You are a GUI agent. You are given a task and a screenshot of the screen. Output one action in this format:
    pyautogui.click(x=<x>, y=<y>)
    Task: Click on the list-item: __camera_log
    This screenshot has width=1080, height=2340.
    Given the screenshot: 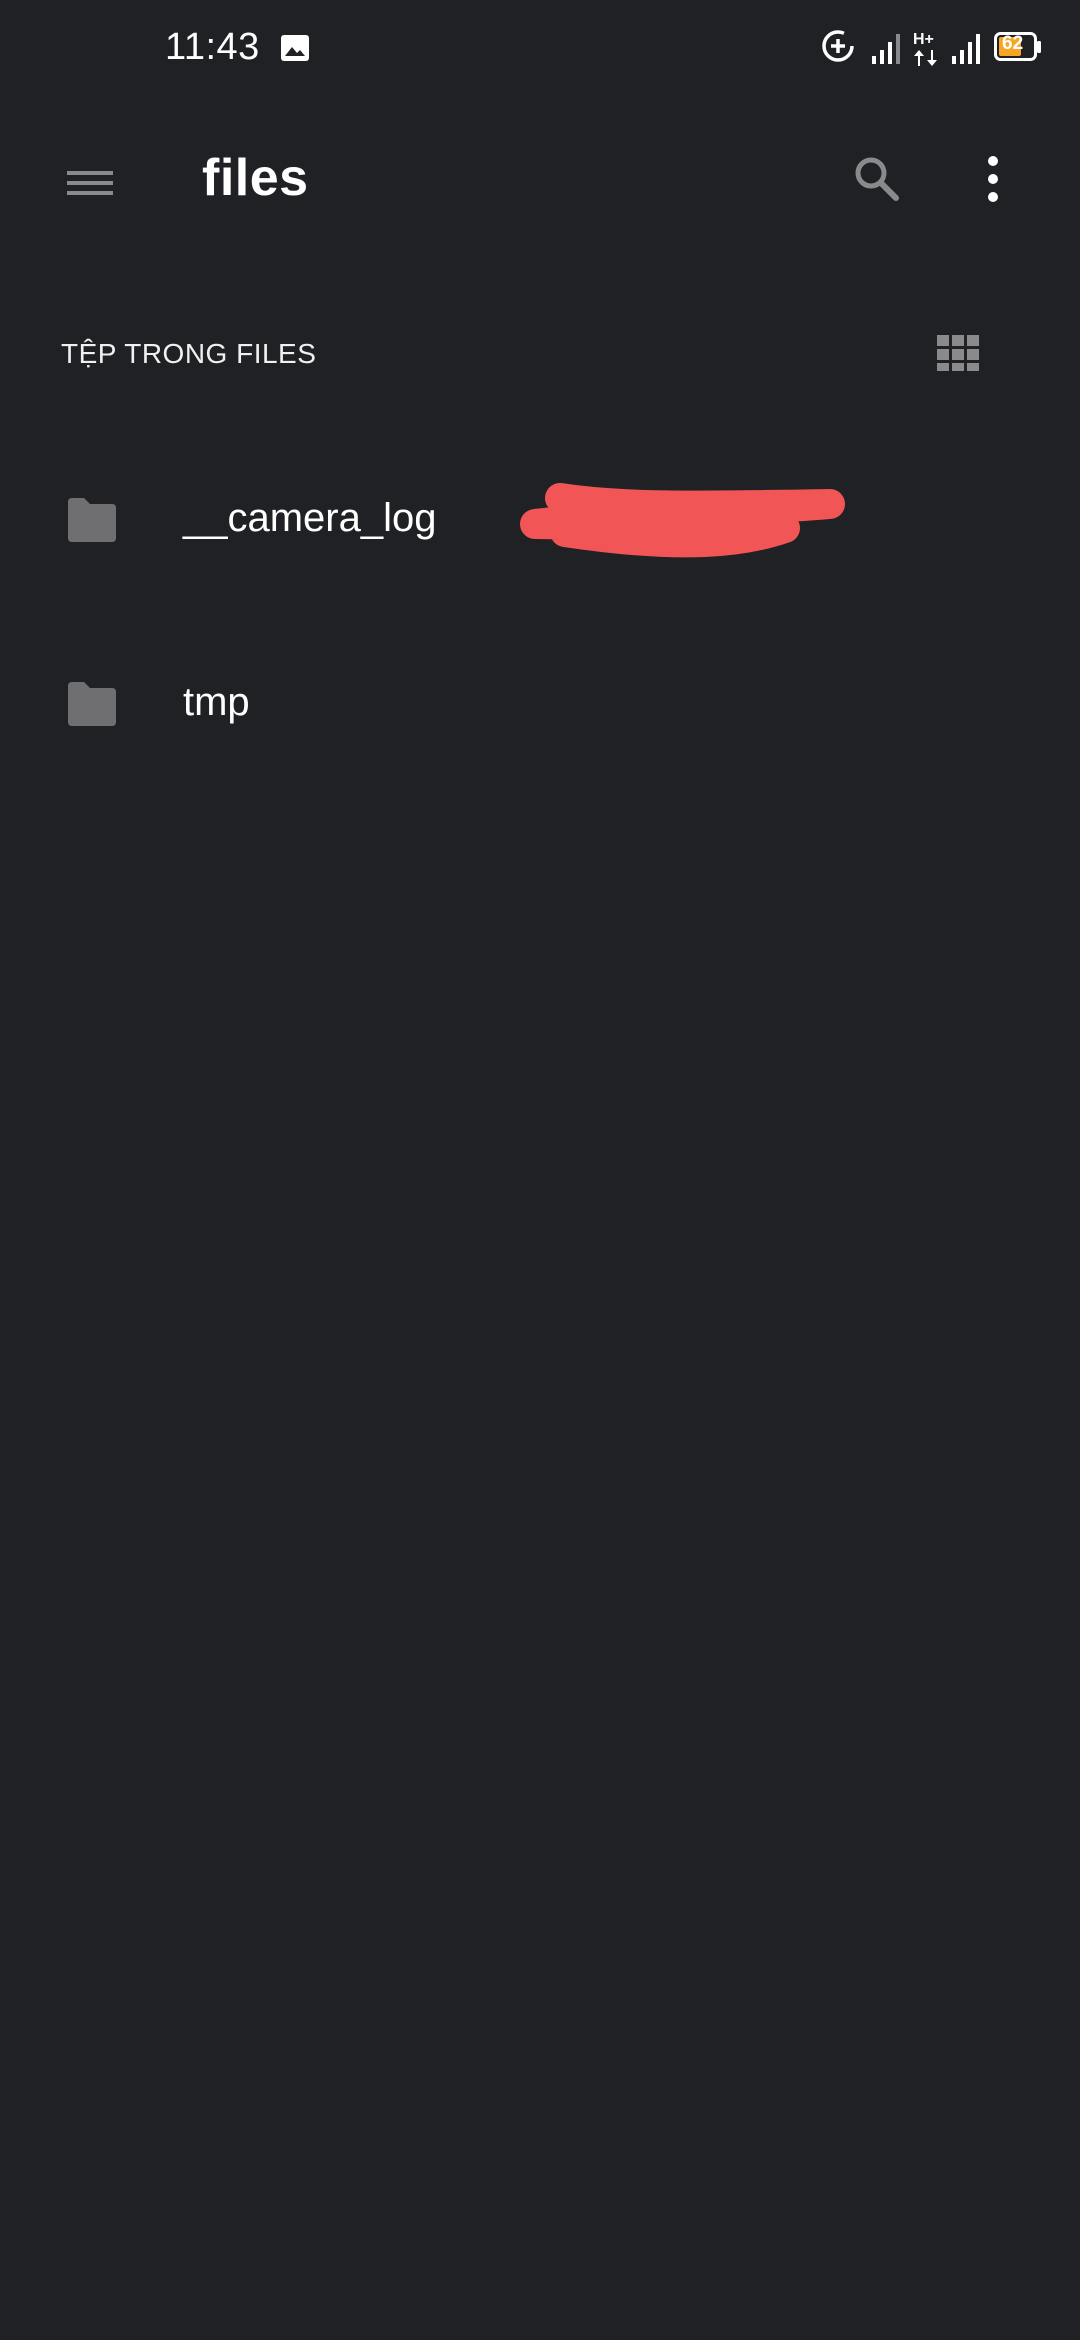 What is the action you would take?
    pyautogui.click(x=540, y=522)
    